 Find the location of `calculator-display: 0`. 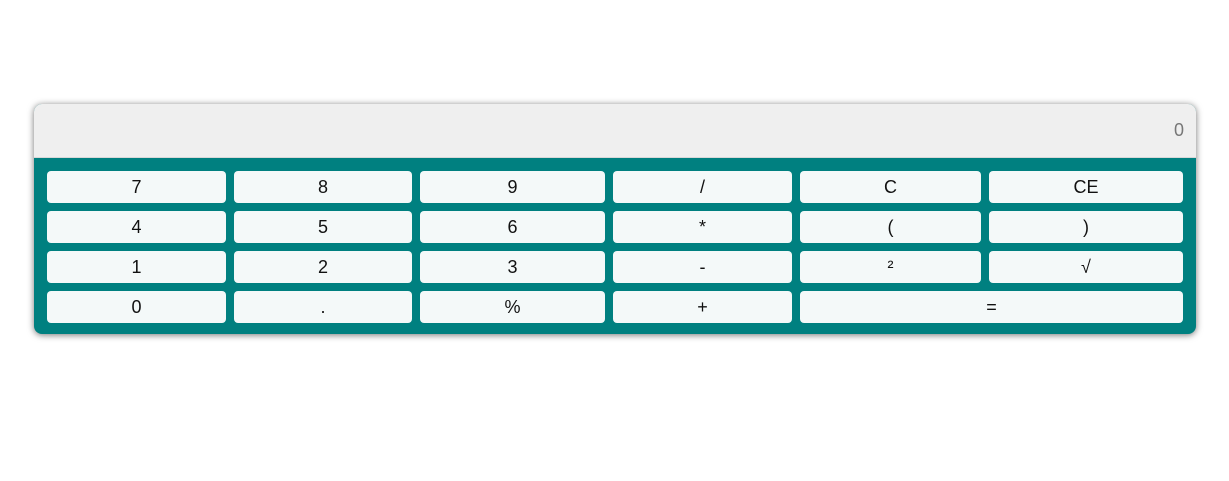

calculator-display: 0 is located at coordinates (615, 131).